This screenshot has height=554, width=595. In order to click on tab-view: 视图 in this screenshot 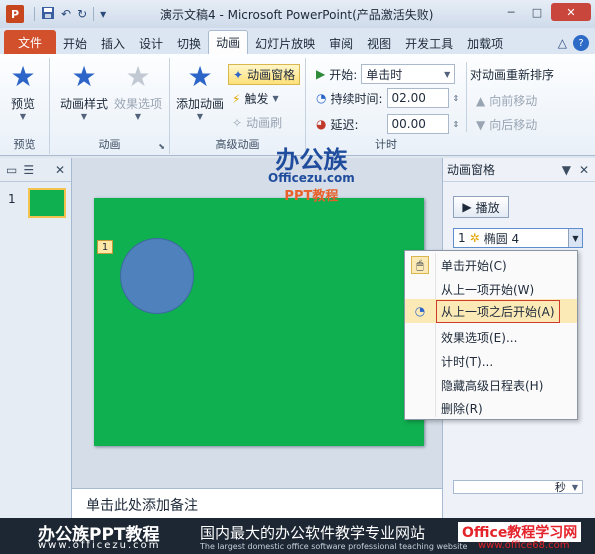, I will do `click(379, 43)`.